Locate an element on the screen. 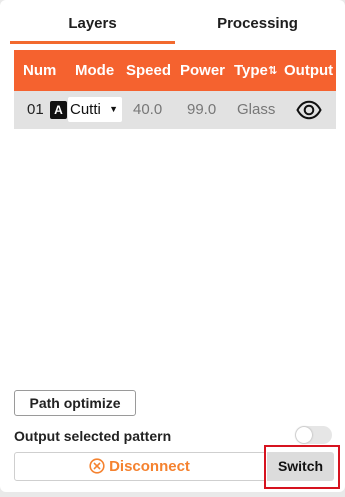  mode-value: Cutti is located at coordinates (85, 109).